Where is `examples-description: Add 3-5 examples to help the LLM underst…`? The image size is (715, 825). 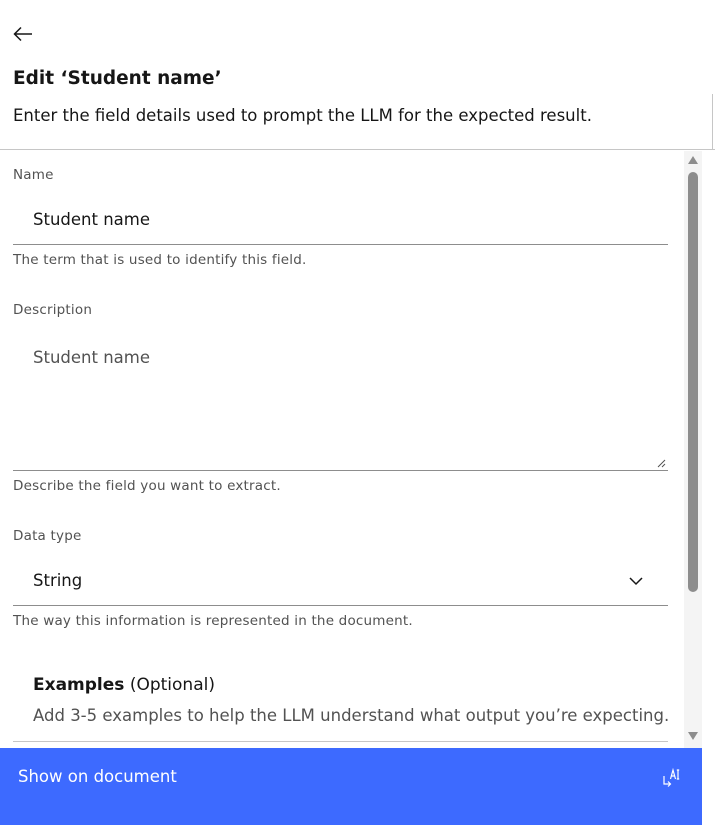
examples-description: Add 3-5 examples to help the LLM underst… is located at coordinates (351, 715).